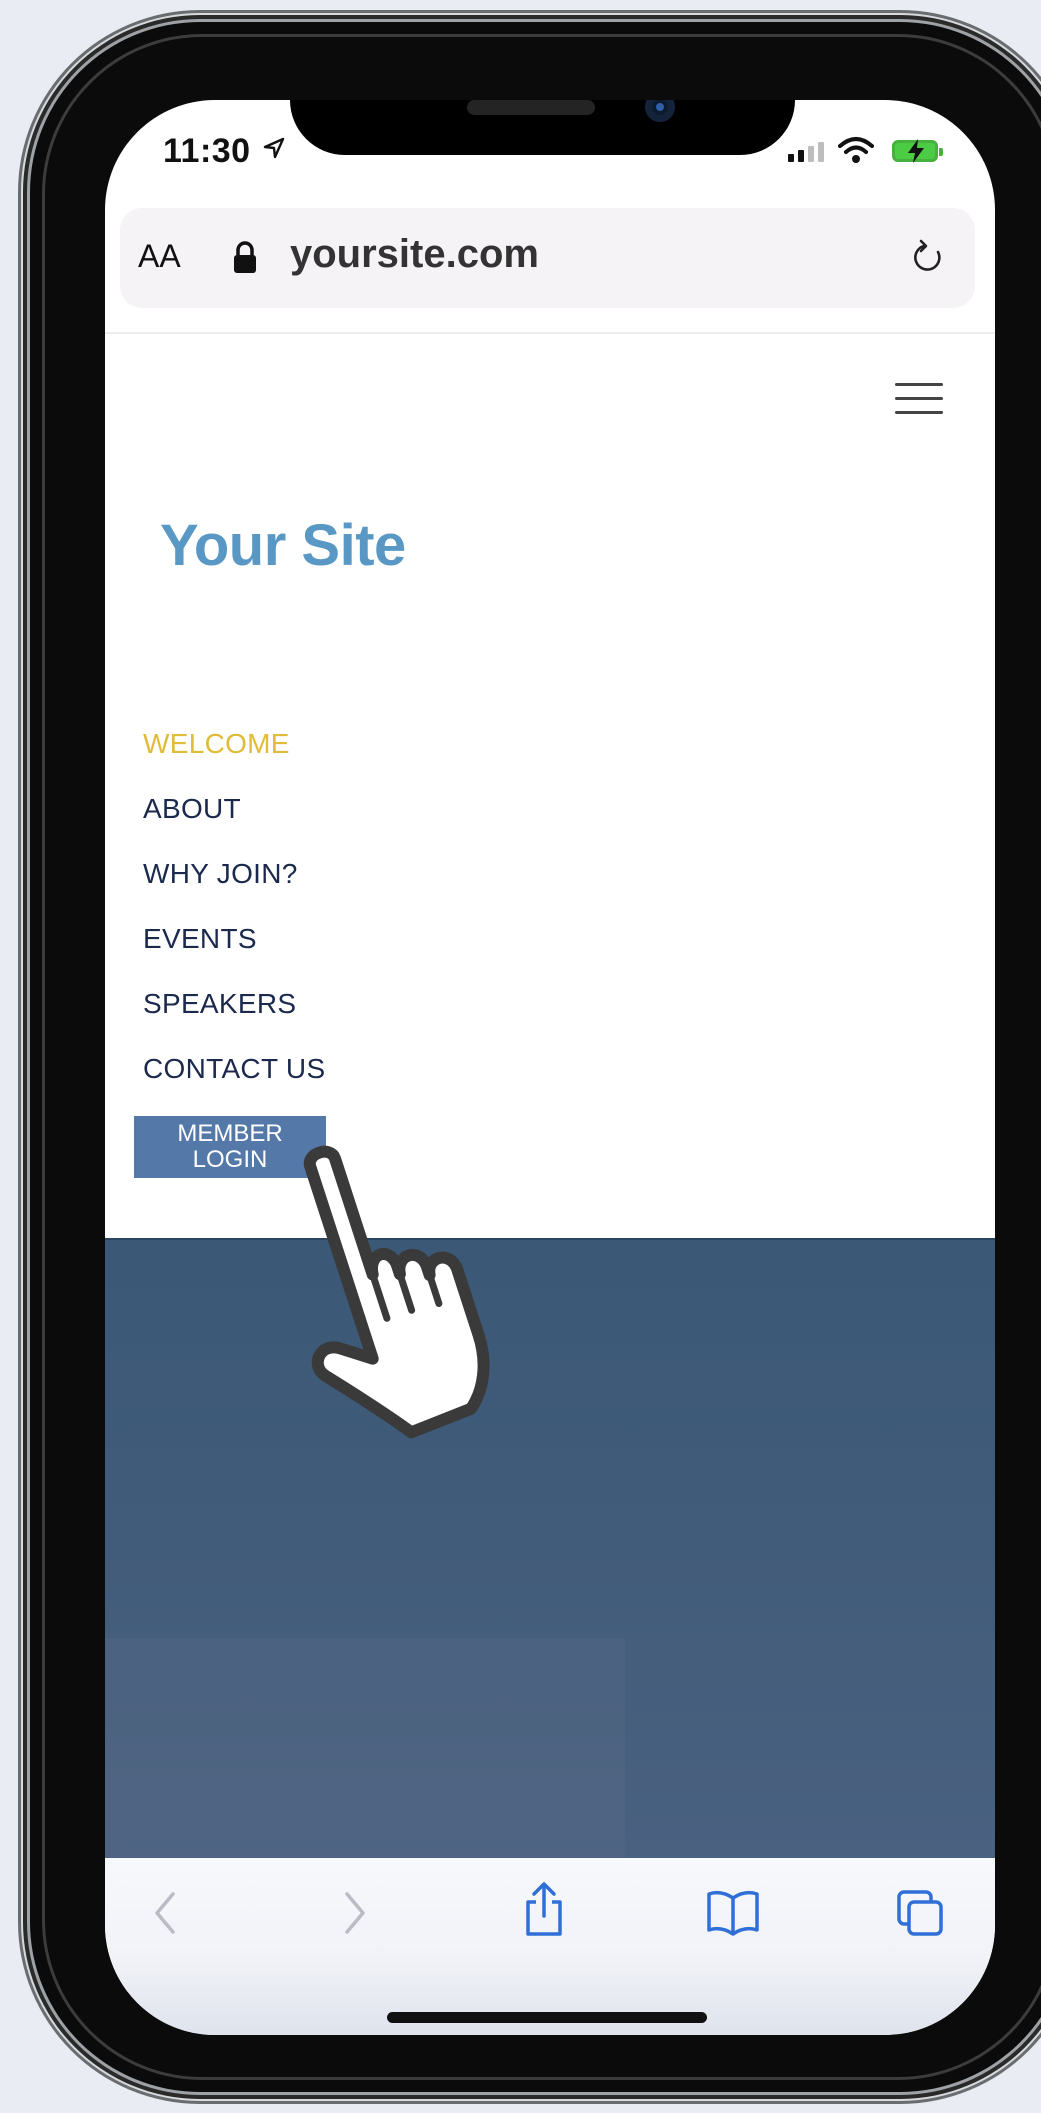  Describe the element at coordinates (234, 825) in the screenshot. I see `nav-item-about: ABOUT` at that location.